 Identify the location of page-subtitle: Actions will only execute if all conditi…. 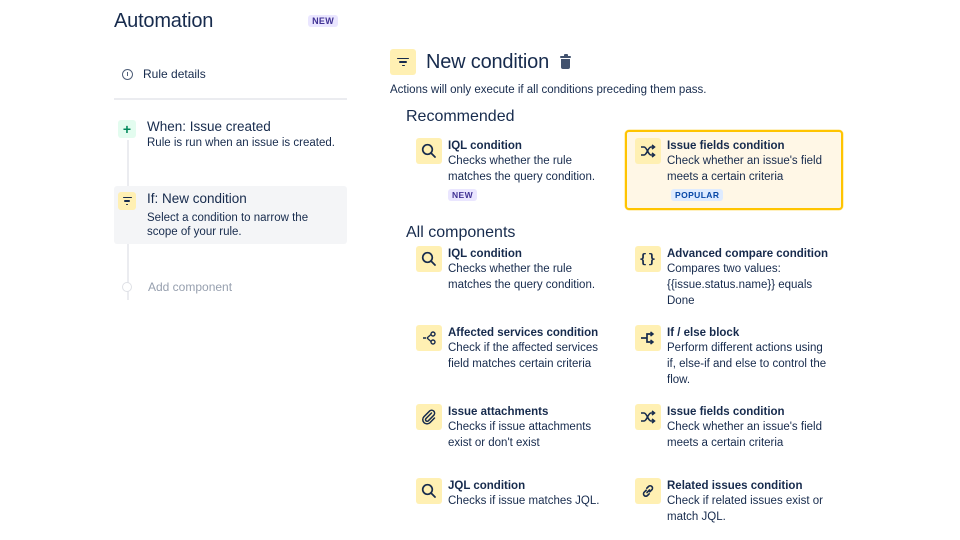
(548, 90).